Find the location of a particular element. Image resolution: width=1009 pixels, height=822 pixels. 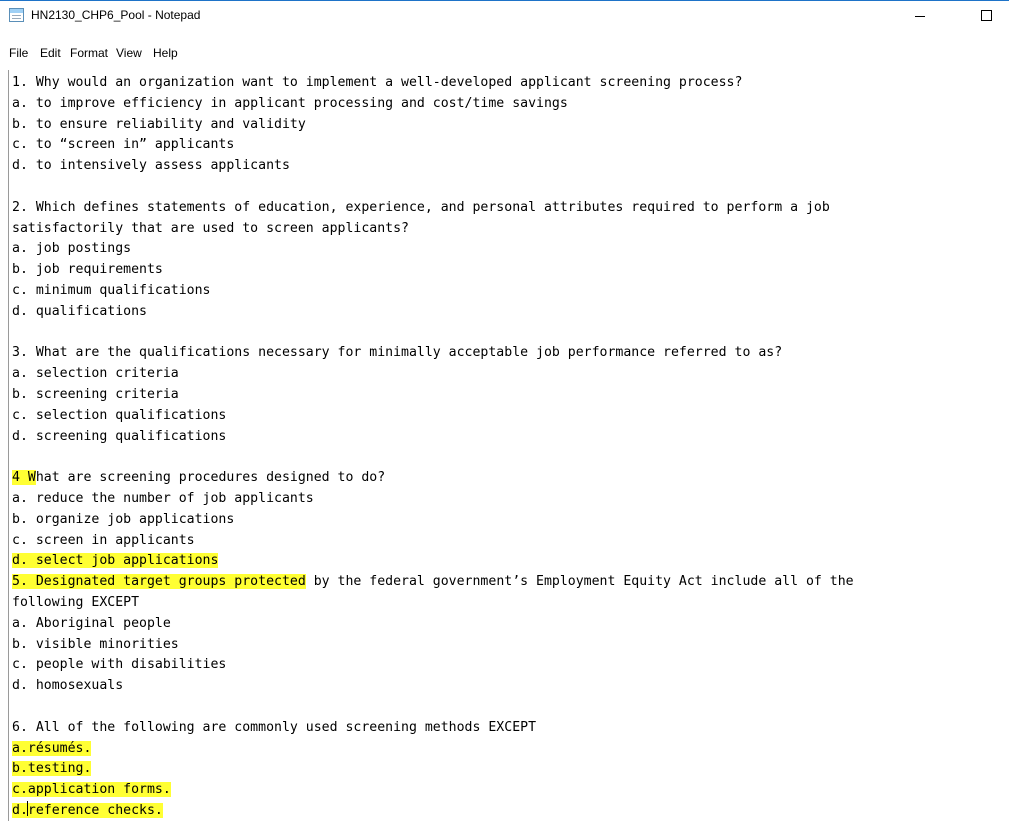

text-line: d. homosexuals is located at coordinates (67, 686).